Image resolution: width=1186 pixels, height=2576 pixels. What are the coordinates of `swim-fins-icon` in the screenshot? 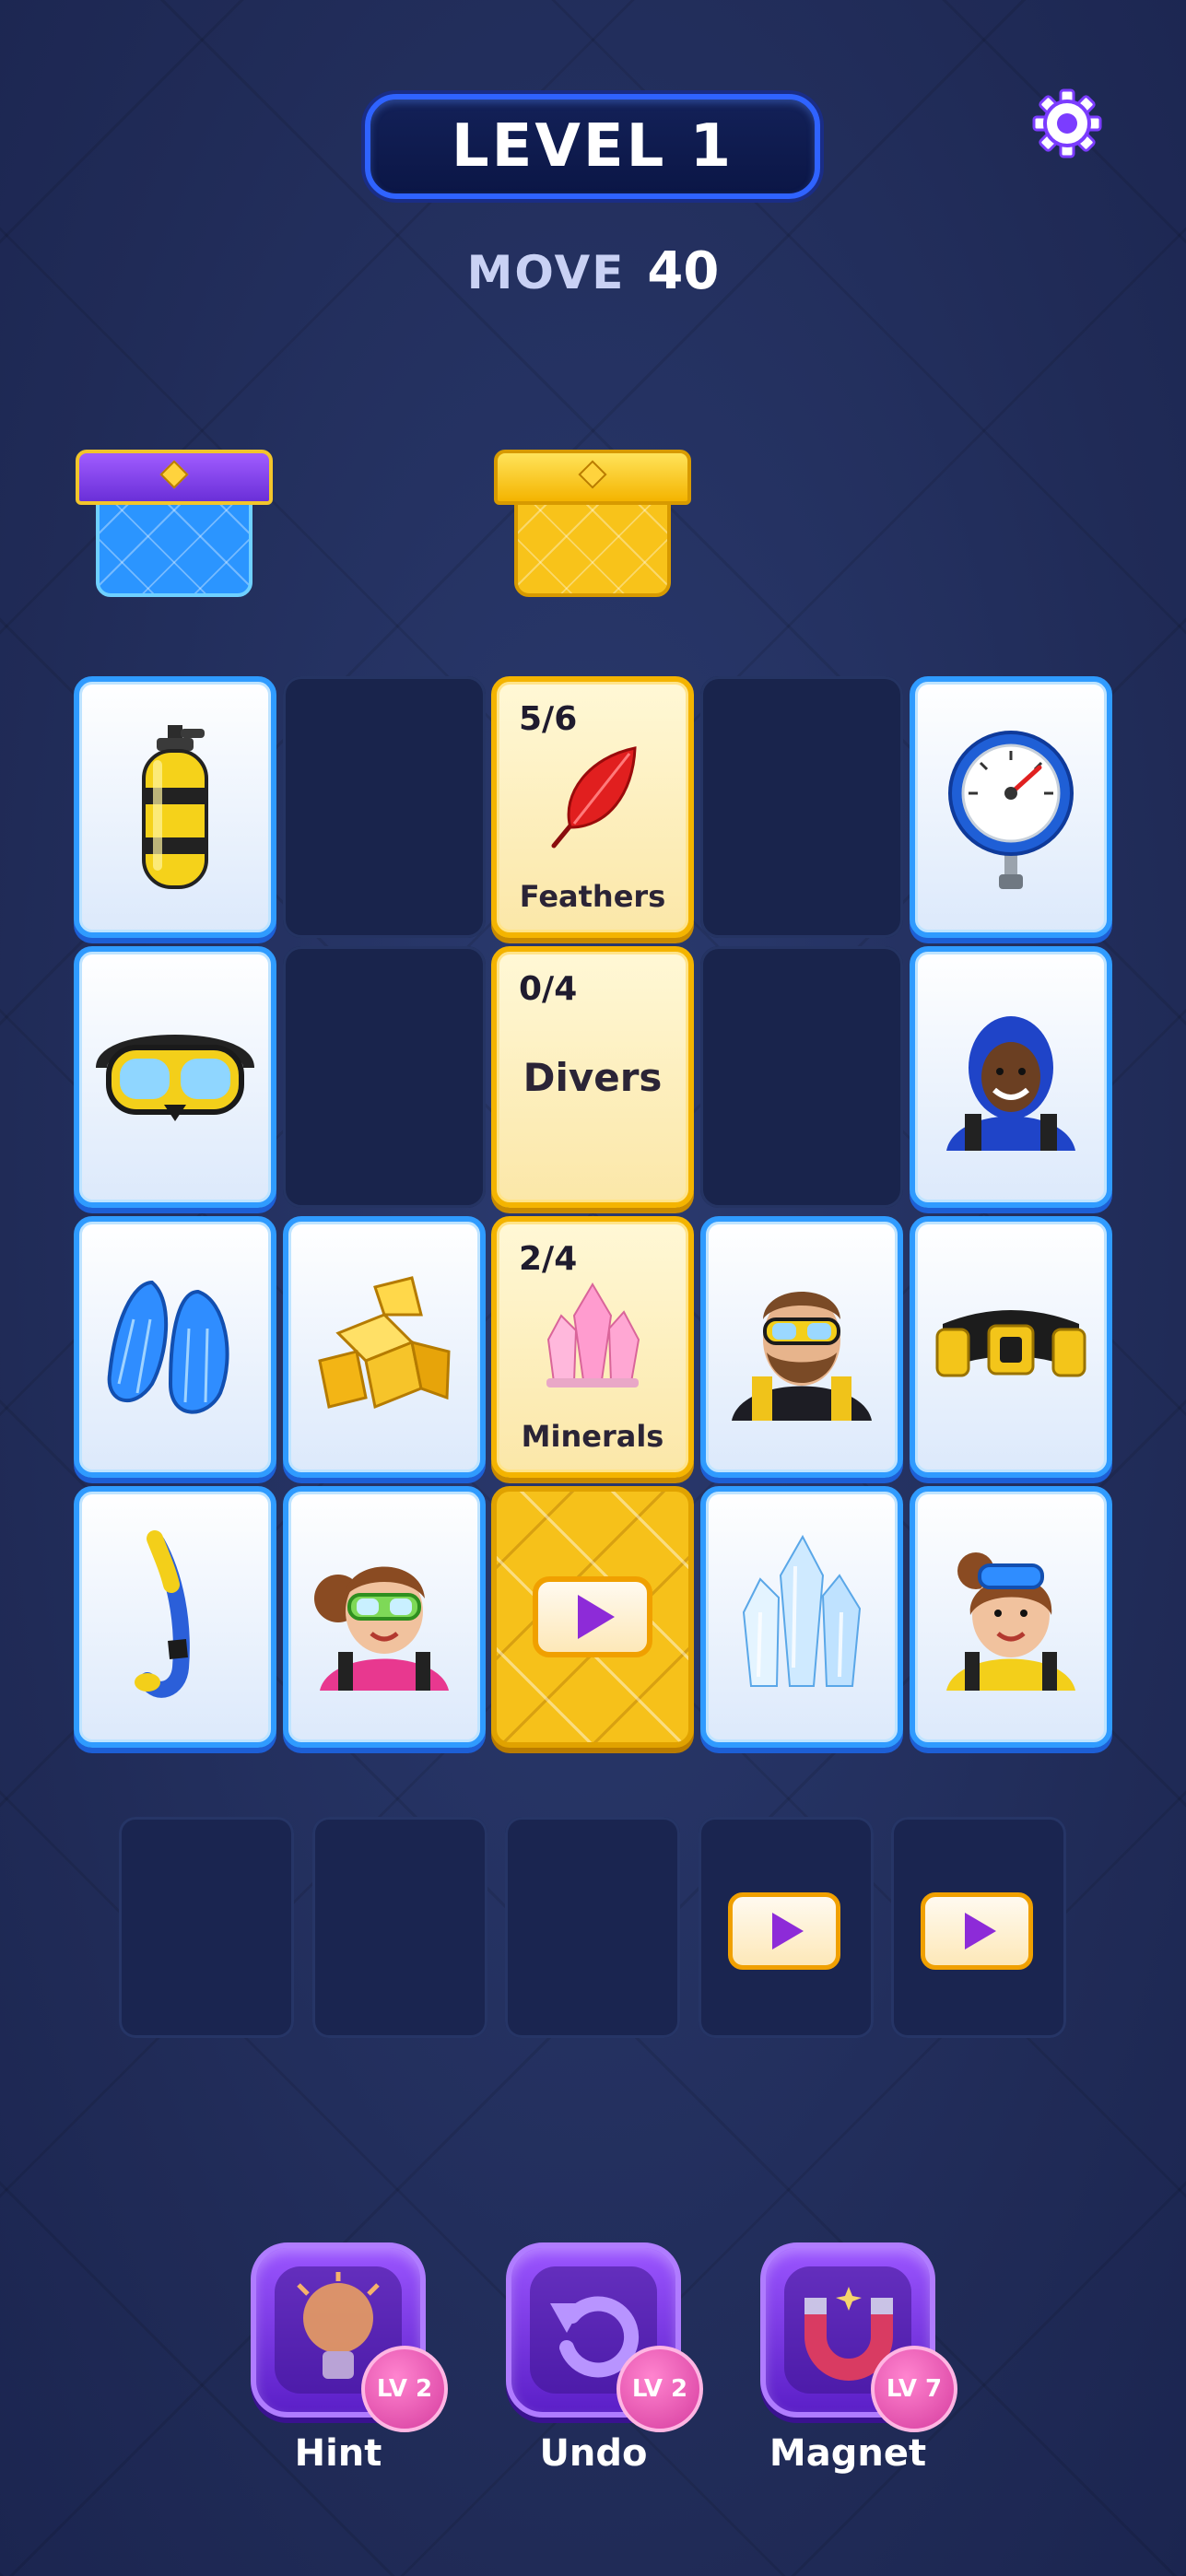 It's located at (168, 1347).